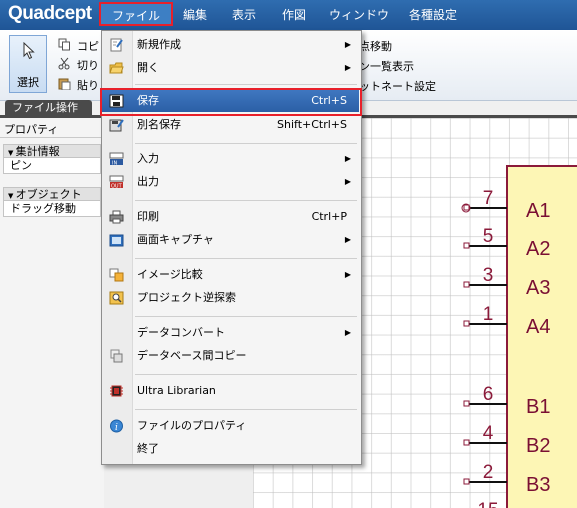  I want to click on panel-title: プロパティ, so click(31, 129).